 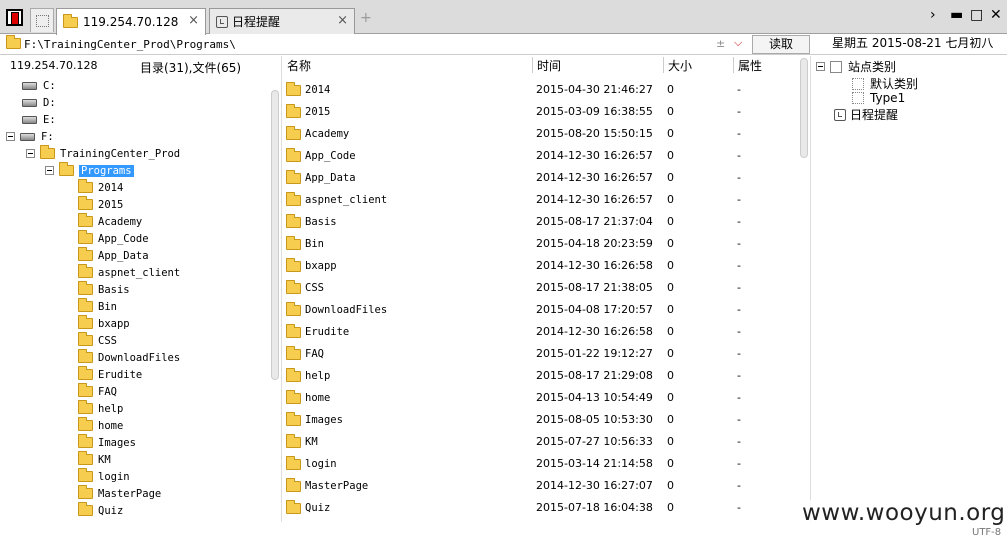 What do you see at coordinates (89, 170) in the screenshot?
I see `tree-folder-selected: Programs` at bounding box center [89, 170].